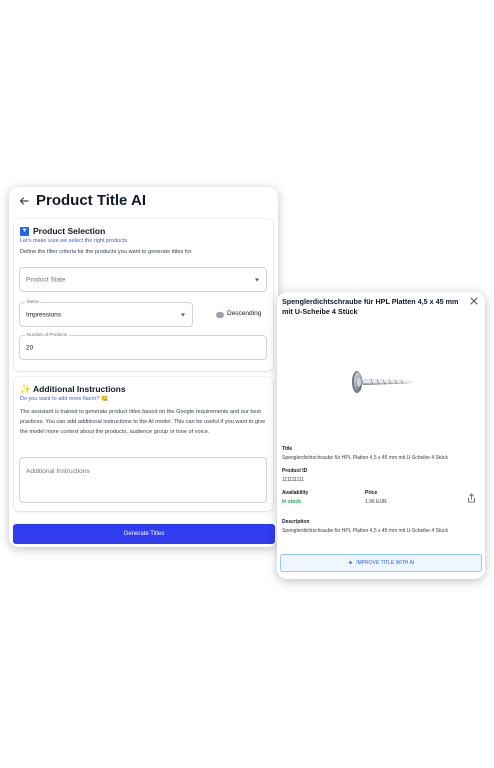 The height and width of the screenshot is (768, 494). What do you see at coordinates (106, 313) in the screenshot?
I see `metric-select: Metric Impressions` at bounding box center [106, 313].